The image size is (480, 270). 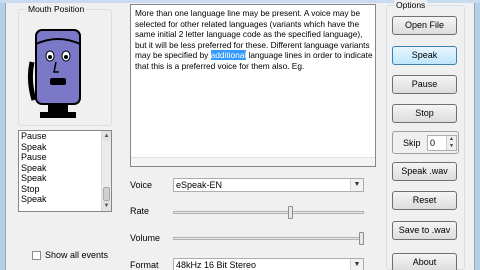 What do you see at coordinates (36, 255) in the screenshot?
I see `show-all-events-checkbox` at bounding box center [36, 255].